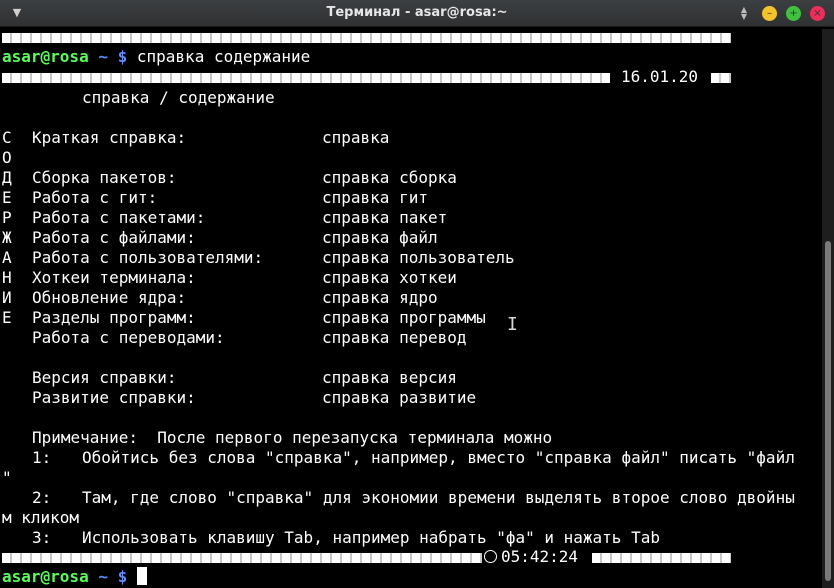 The image size is (834, 588). Describe the element at coordinates (104, 377) in the screenshot. I see `row-label: Версия справки:` at that location.